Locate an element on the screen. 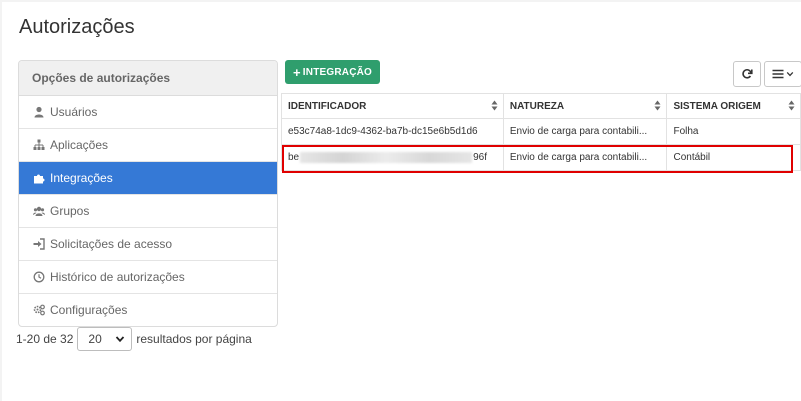 This screenshot has height=401, width=801. pagination-range: 1-20 de 32 is located at coordinates (45, 339).